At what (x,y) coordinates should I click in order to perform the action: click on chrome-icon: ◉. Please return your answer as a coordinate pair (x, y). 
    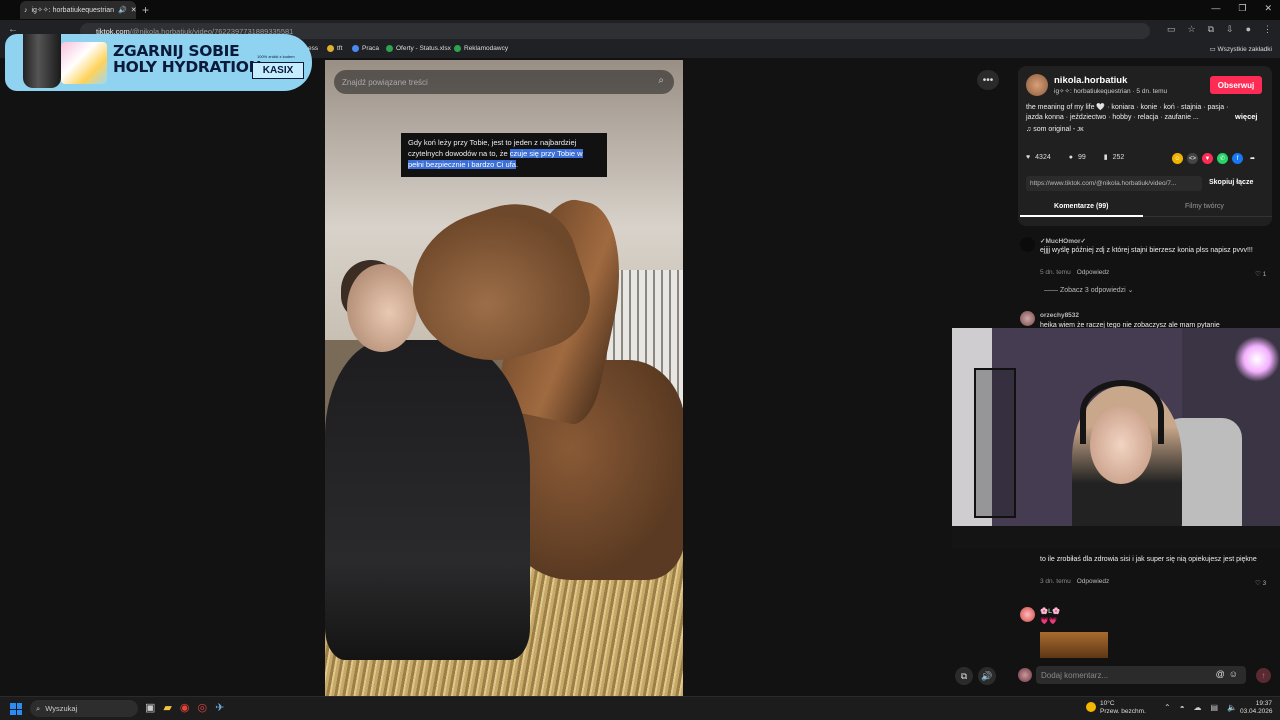
    Looking at the image, I should click on (185, 707).